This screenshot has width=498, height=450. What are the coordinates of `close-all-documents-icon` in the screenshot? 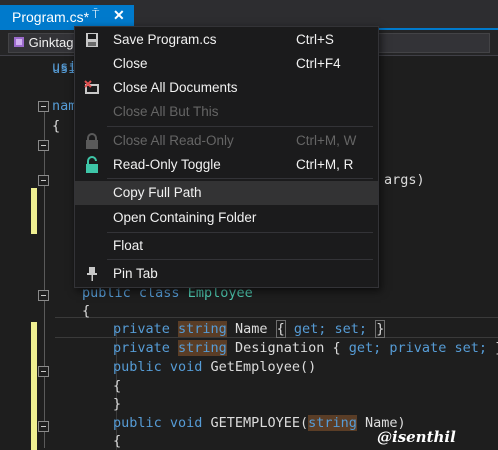 It's located at (92, 88).